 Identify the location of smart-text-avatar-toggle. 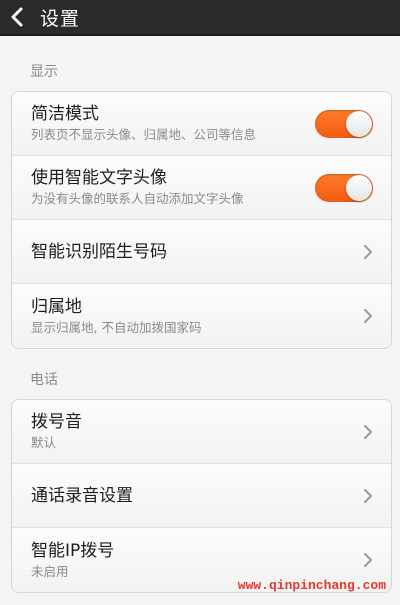
(344, 187).